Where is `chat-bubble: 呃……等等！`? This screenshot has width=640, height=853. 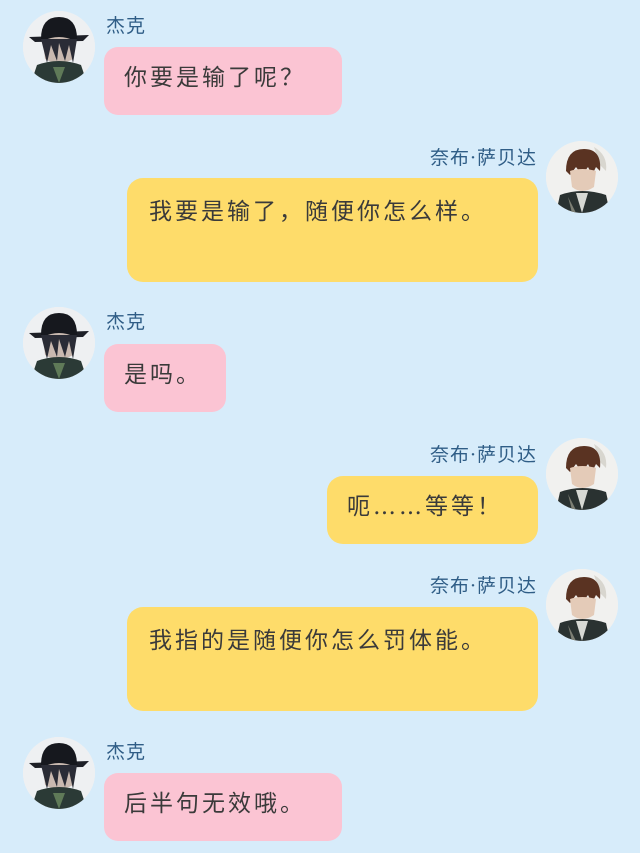
chat-bubble: 呃……等等！ is located at coordinates (432, 510).